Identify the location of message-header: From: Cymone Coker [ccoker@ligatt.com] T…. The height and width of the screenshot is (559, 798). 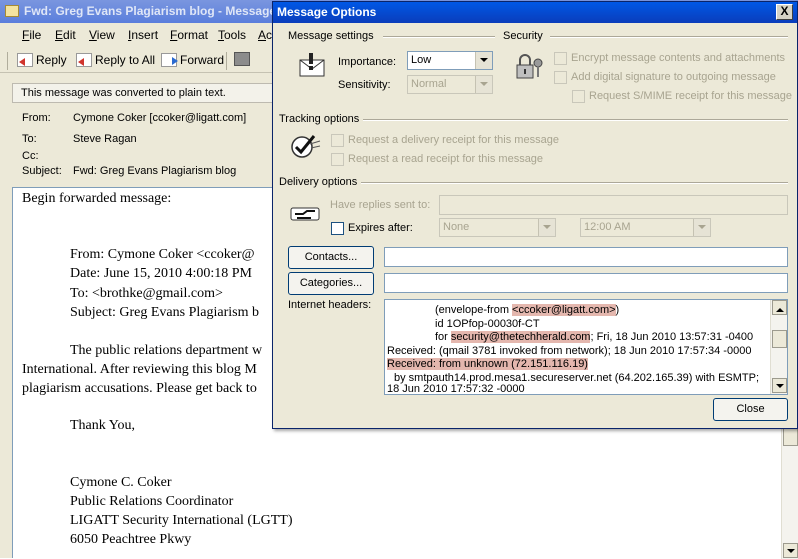
(134, 144).